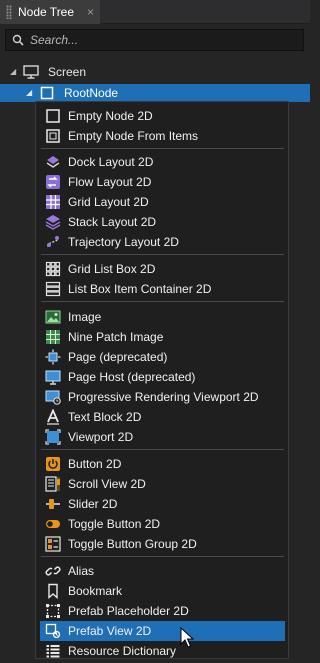 This screenshot has width=320, height=663. Describe the element at coordinates (132, 544) in the screenshot. I see `menu-item-label: Toggle Button Group 2D` at that location.